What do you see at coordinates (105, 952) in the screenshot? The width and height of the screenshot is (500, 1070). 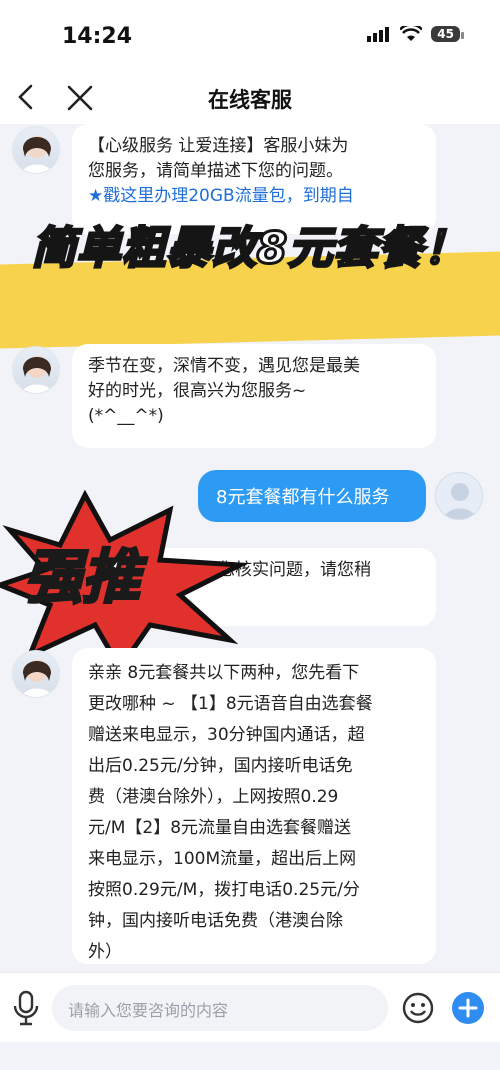 I see `message-text: 外）` at bounding box center [105, 952].